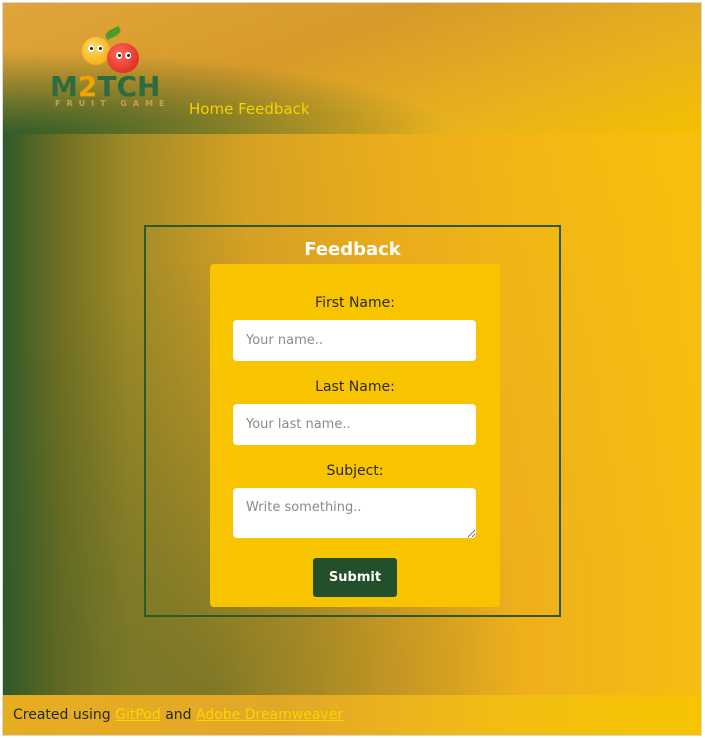 The image size is (705, 738). What do you see at coordinates (355, 387) in the screenshot?
I see `last-name-label: Last Name:` at bounding box center [355, 387].